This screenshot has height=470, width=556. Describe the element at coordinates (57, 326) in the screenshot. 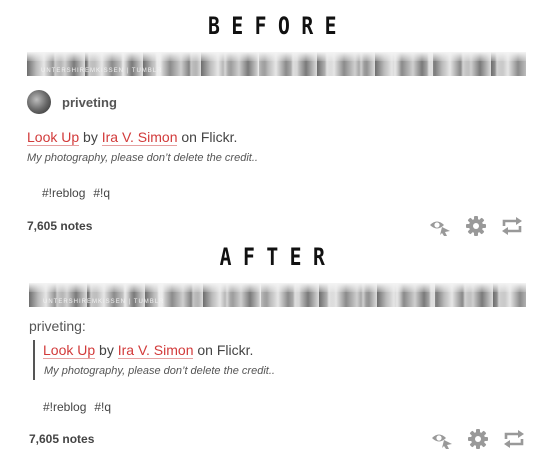

I see `reblogger-name: priveting:` at that location.